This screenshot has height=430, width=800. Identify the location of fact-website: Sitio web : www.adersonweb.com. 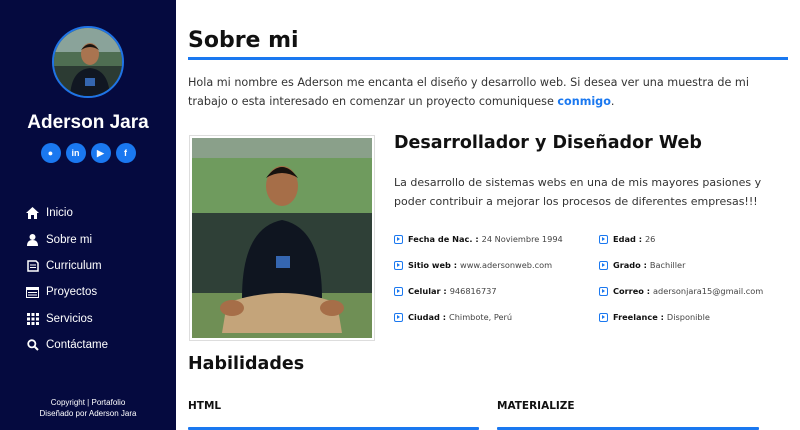
(473, 265).